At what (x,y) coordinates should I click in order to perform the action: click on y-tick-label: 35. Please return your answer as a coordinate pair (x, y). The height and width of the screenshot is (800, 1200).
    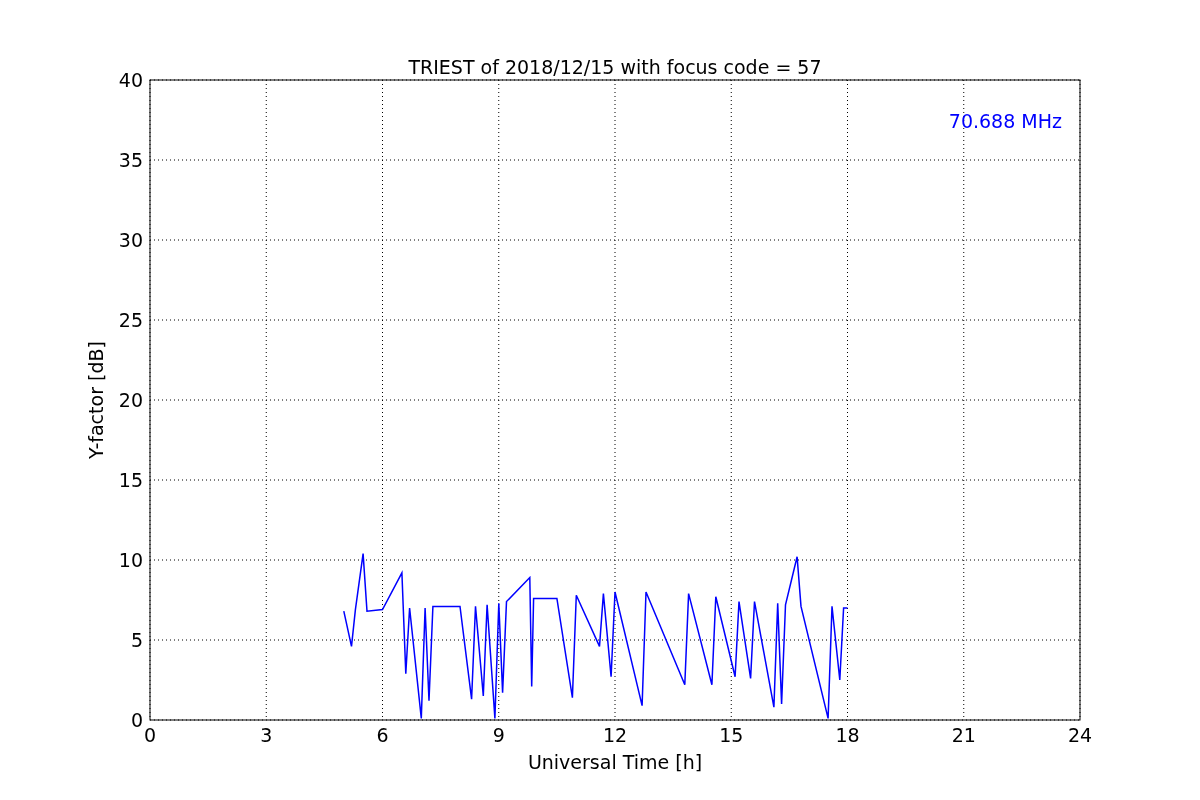
    Looking at the image, I should click on (130, 160).